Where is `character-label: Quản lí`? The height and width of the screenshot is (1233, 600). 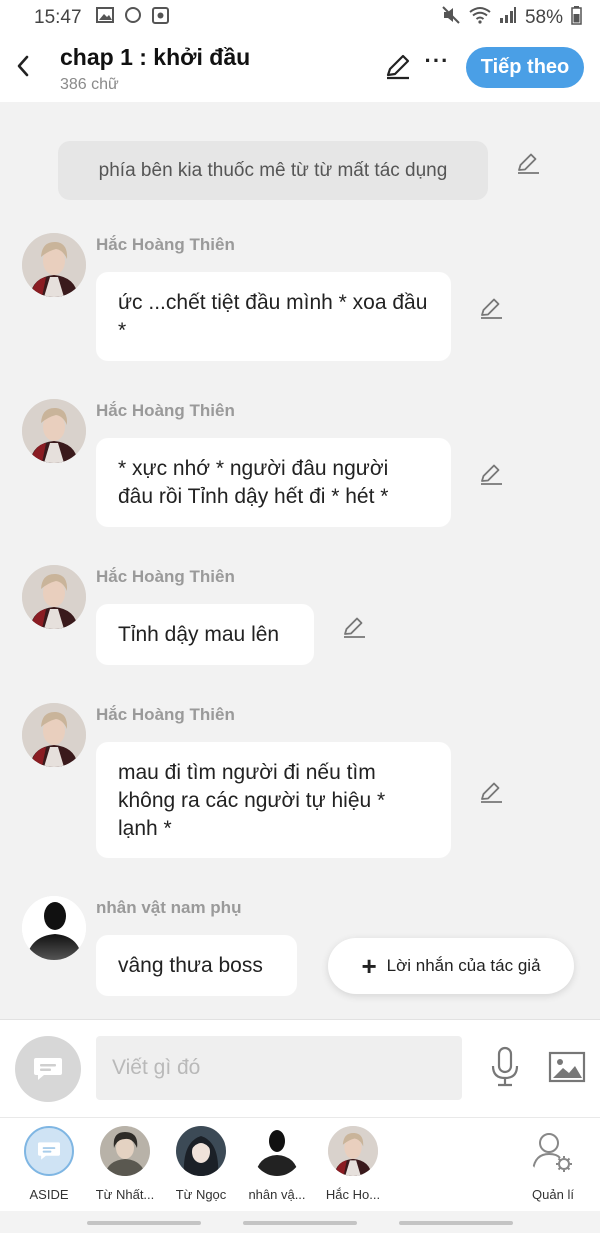 character-label: Quản lí is located at coordinates (553, 1194).